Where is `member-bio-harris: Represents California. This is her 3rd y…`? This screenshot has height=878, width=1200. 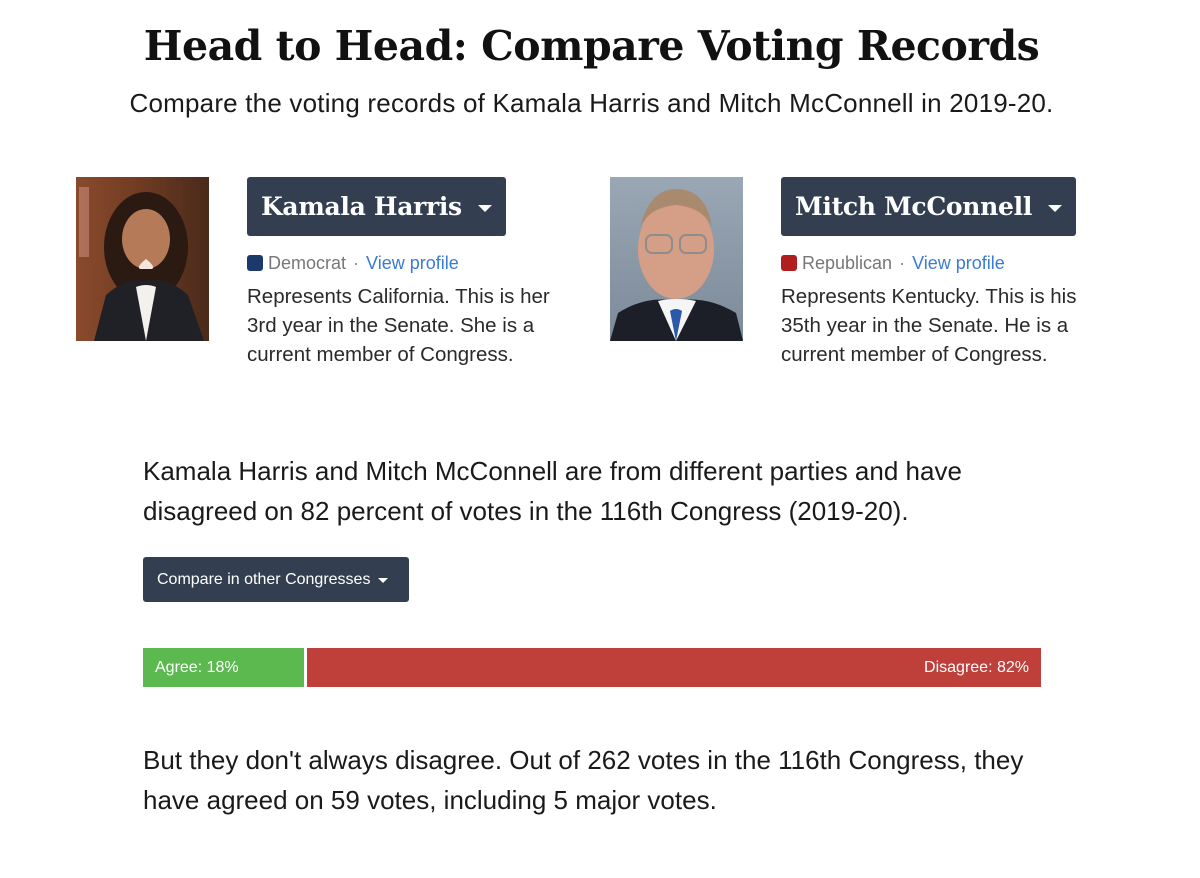 member-bio-harris: Represents California. This is her 3rd y… is located at coordinates (398, 325).